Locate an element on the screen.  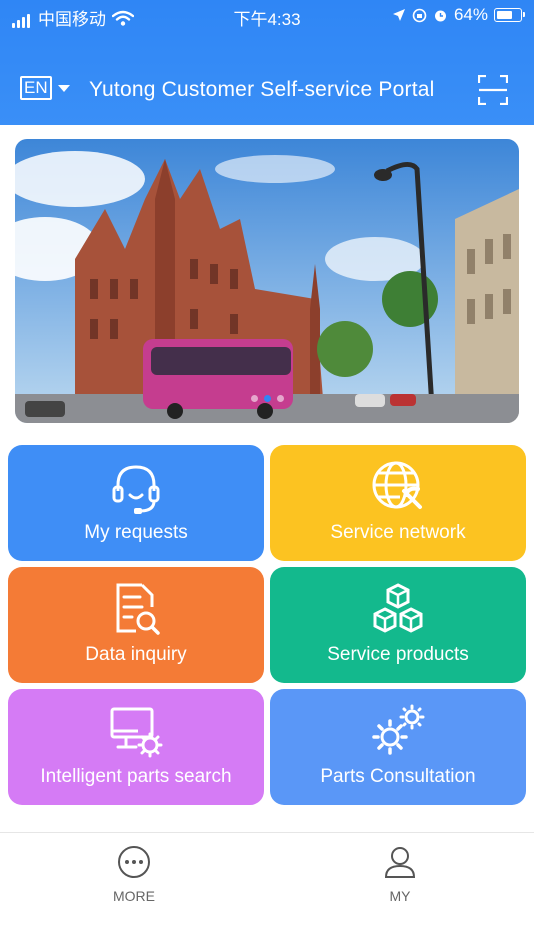
globe-wrench-icon is located at coordinates (397, 485).